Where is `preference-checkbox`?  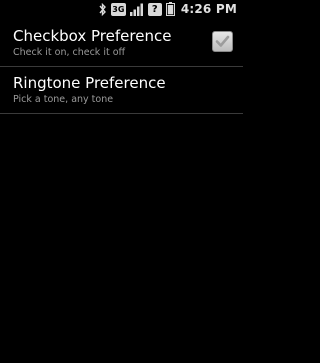 preference-checkbox is located at coordinates (222, 41).